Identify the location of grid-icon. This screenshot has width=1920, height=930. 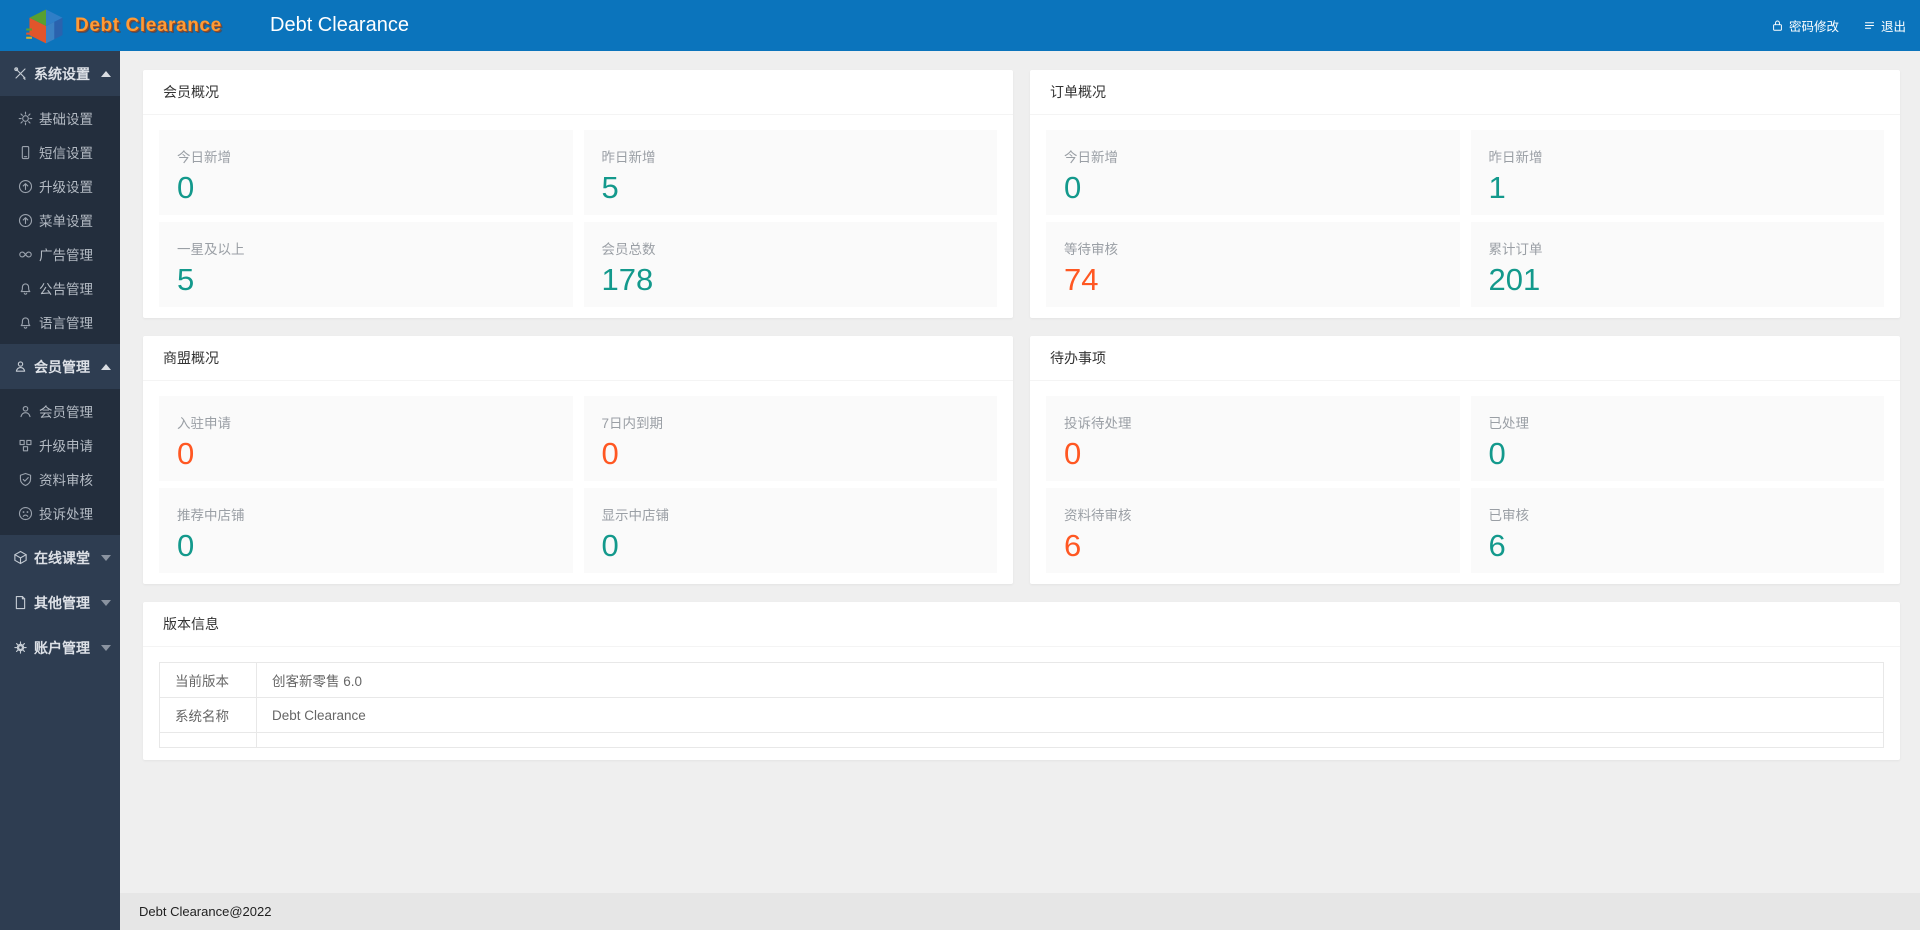
(25, 445).